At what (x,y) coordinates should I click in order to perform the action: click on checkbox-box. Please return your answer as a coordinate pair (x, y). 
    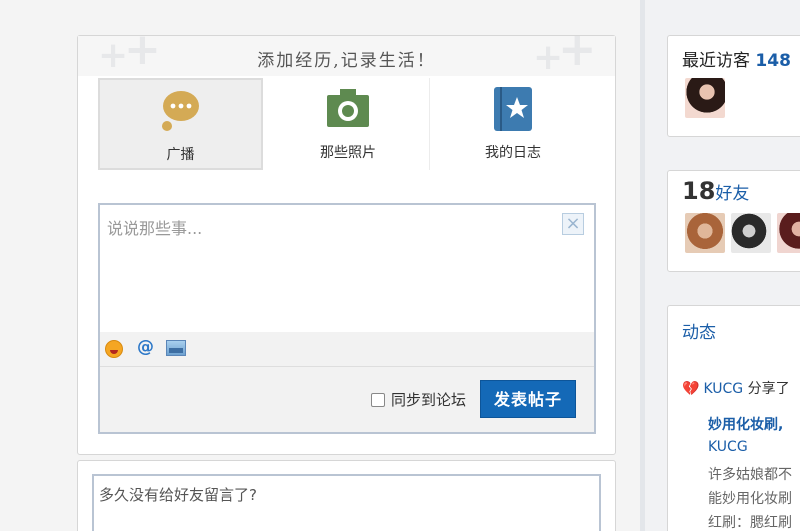
    Looking at the image, I should click on (378, 400).